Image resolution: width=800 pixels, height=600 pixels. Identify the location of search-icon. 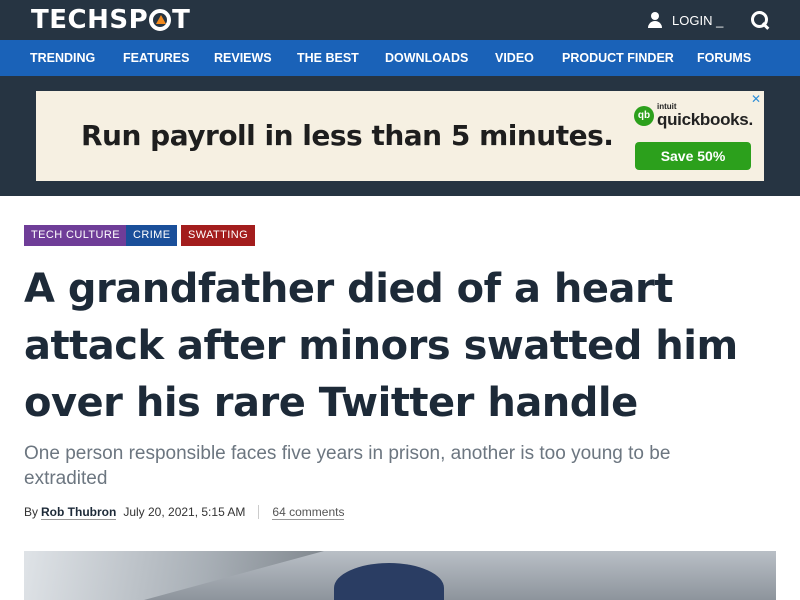
(760, 20).